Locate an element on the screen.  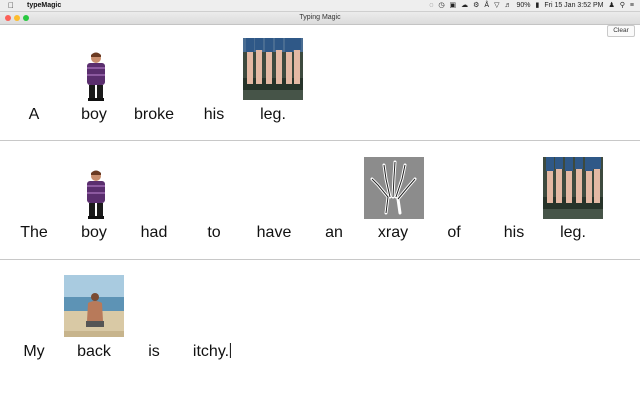
text-cursor is located at coordinates (231, 350).